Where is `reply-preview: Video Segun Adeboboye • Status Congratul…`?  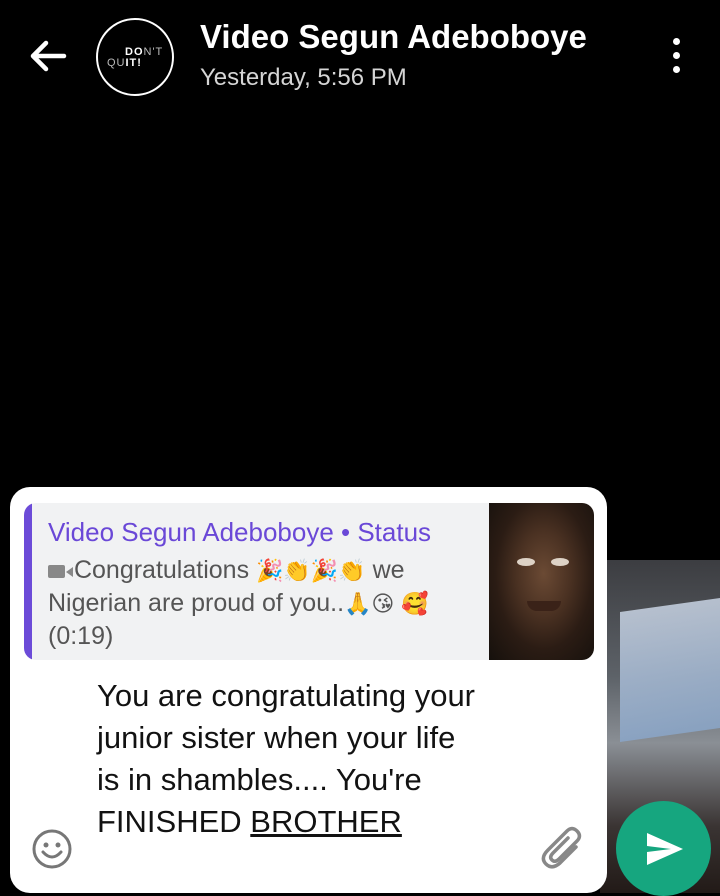
reply-preview: Video Segun Adeboboye • Status Congratul… is located at coordinates (309, 581).